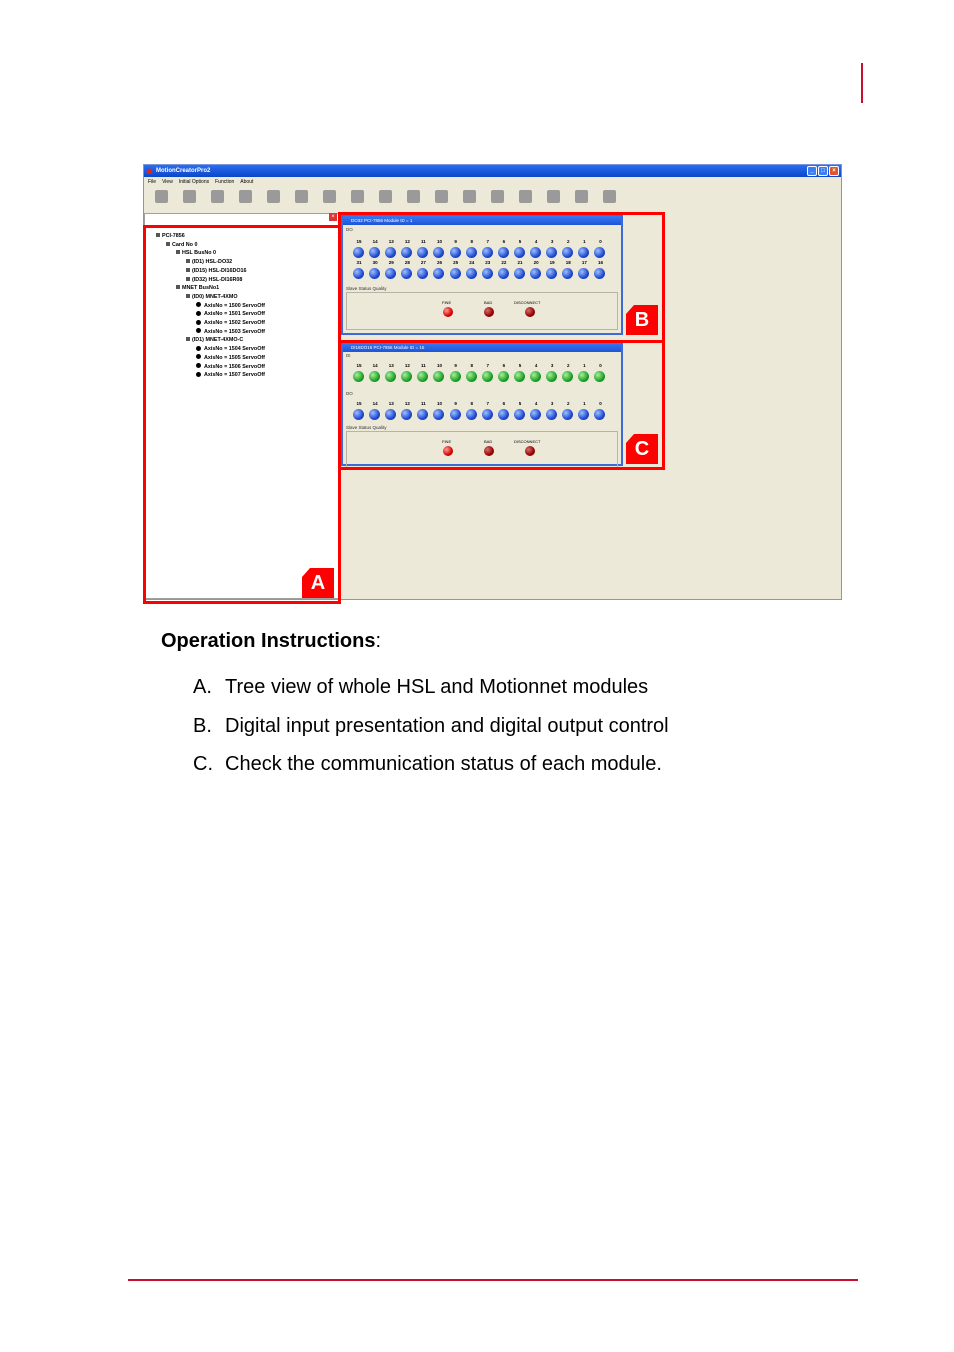 This screenshot has height=1352, width=954. What do you see at coordinates (862, 83) in the screenshot?
I see `header-marker` at bounding box center [862, 83].